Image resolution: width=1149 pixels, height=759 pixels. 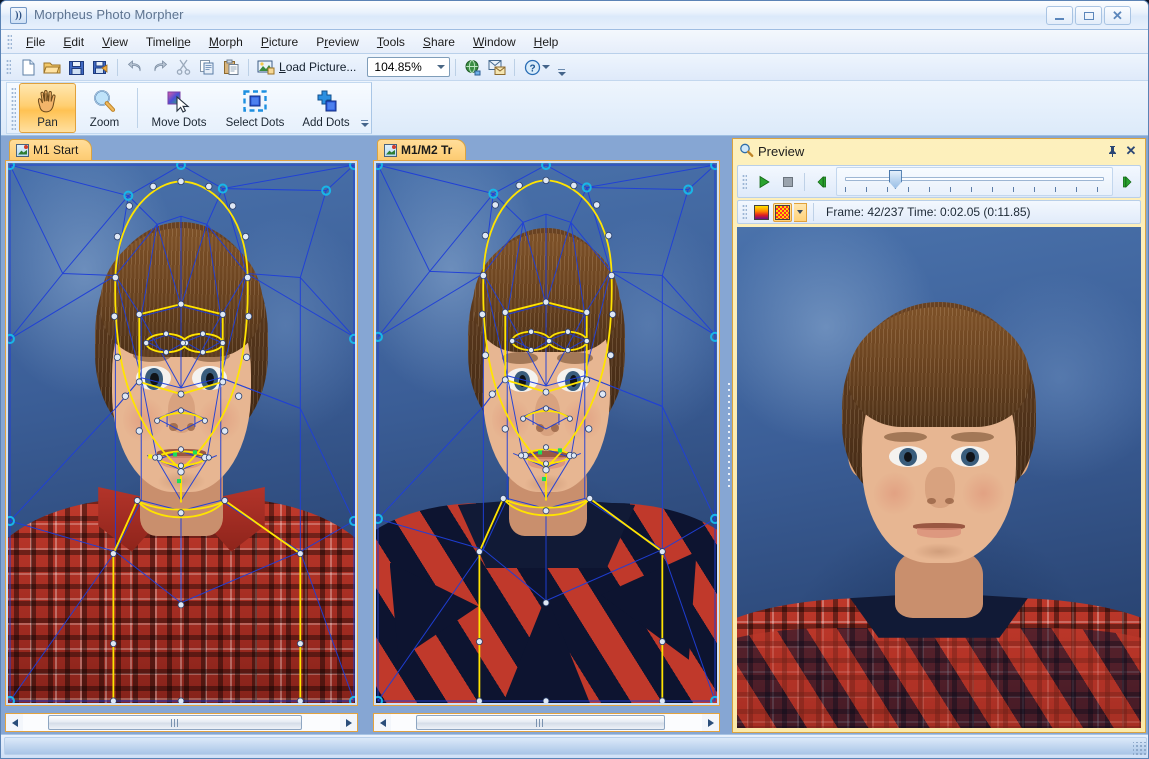 I want to click on tool-move-dots-button: Move Dots, so click(x=179, y=108).